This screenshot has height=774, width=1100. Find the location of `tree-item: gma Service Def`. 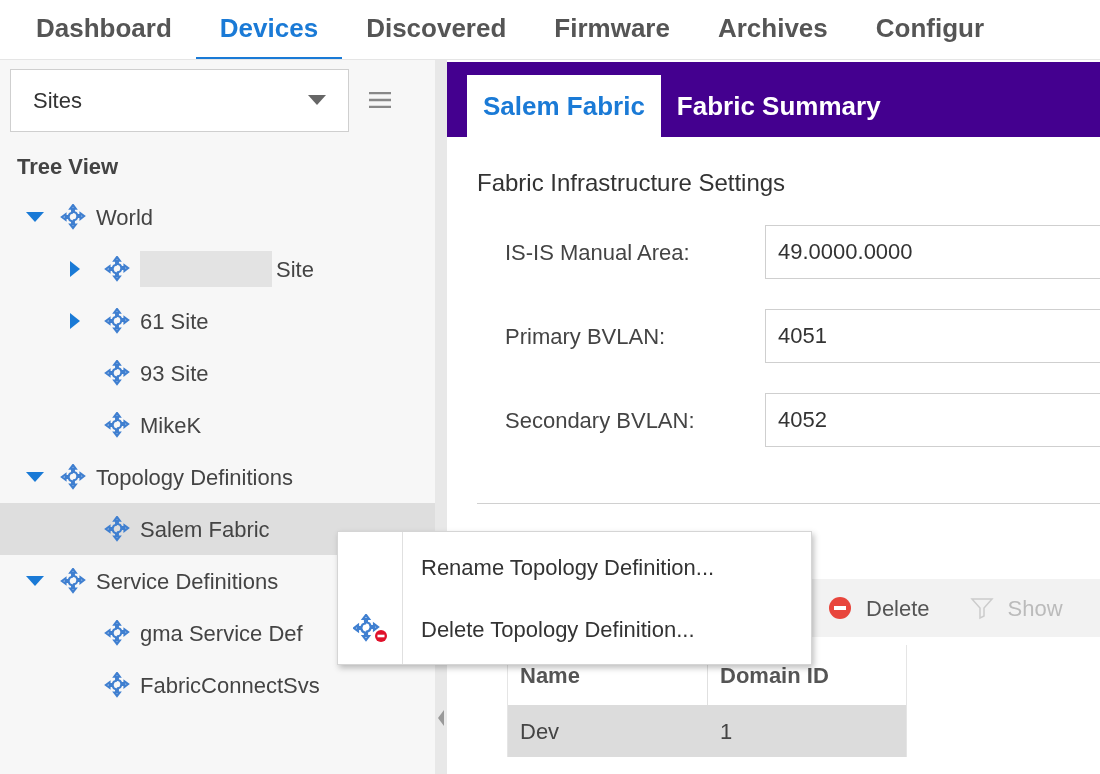

tree-item: gma Service Def is located at coordinates (221, 633).